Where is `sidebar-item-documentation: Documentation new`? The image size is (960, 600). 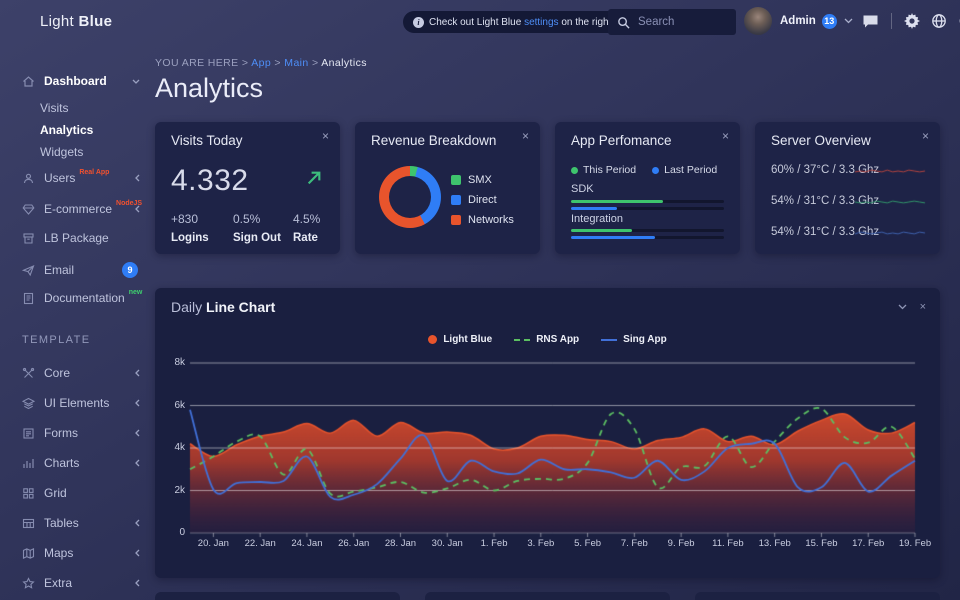
sidebar-item-documentation: Documentation new is located at coordinates (82, 298).